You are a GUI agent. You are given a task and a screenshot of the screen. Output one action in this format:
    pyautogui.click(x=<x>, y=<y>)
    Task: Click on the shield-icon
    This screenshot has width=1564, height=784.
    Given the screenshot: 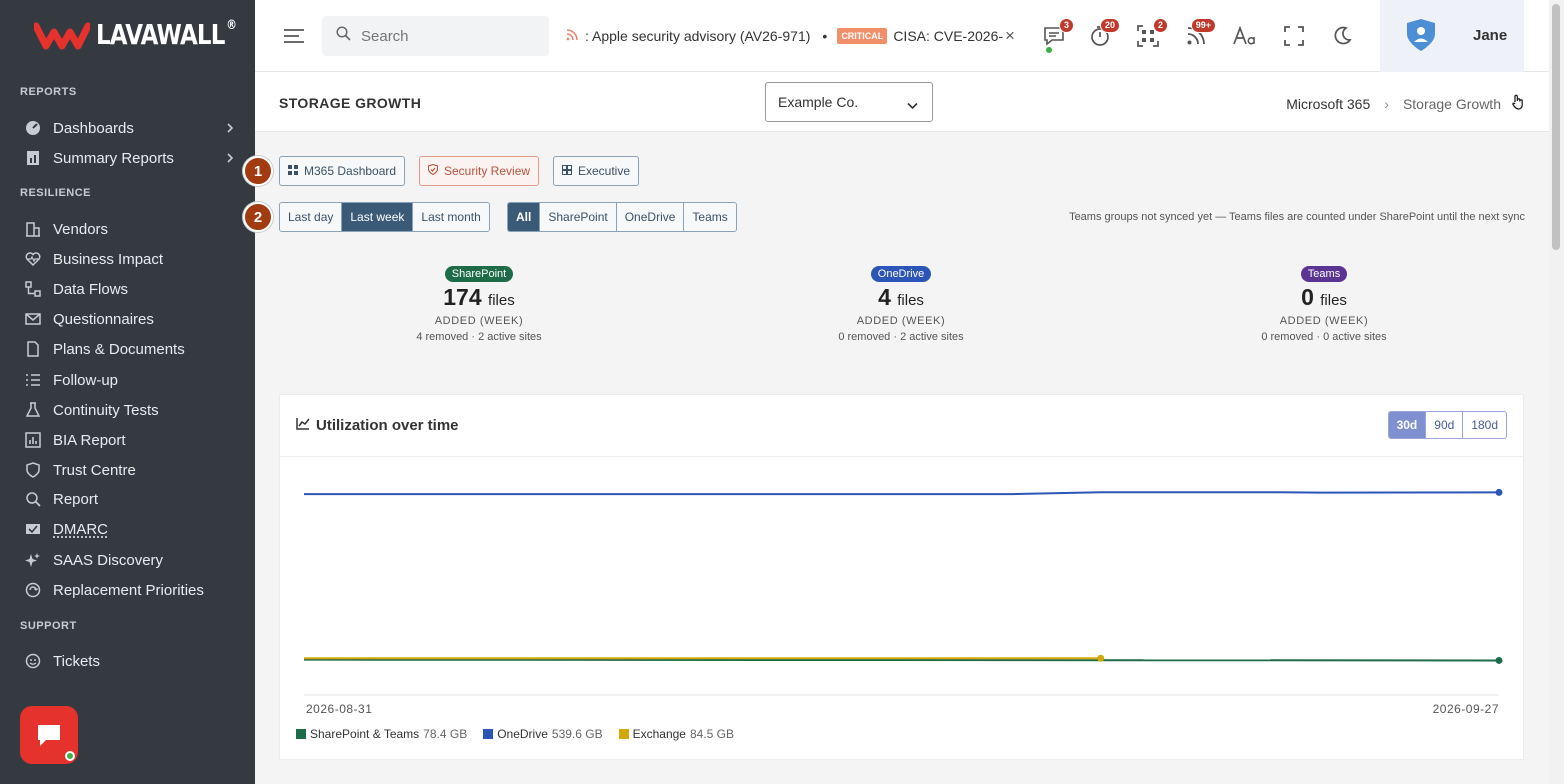 What is the action you would take?
    pyautogui.click(x=33, y=470)
    